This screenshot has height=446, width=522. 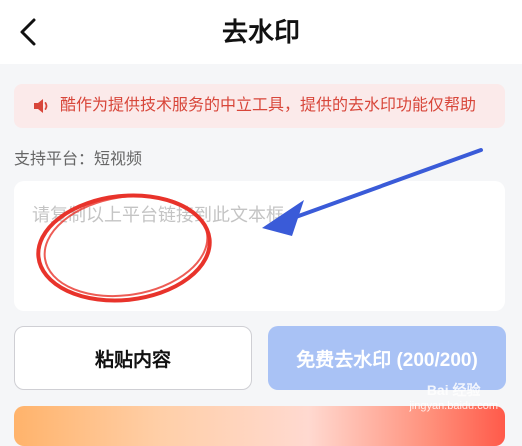 I want to click on notice-banner: 酷作为提供技术服务的中立工具，提供的去水印功能仅帮助, so click(x=259, y=106).